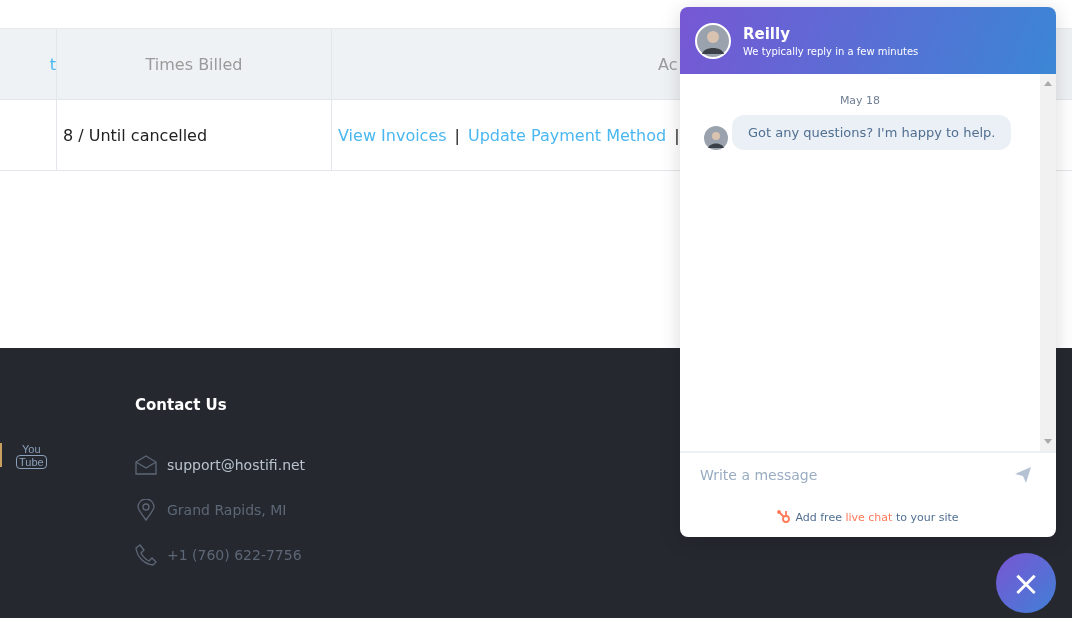  Describe the element at coordinates (146, 554) in the screenshot. I see `phone-icon` at that location.